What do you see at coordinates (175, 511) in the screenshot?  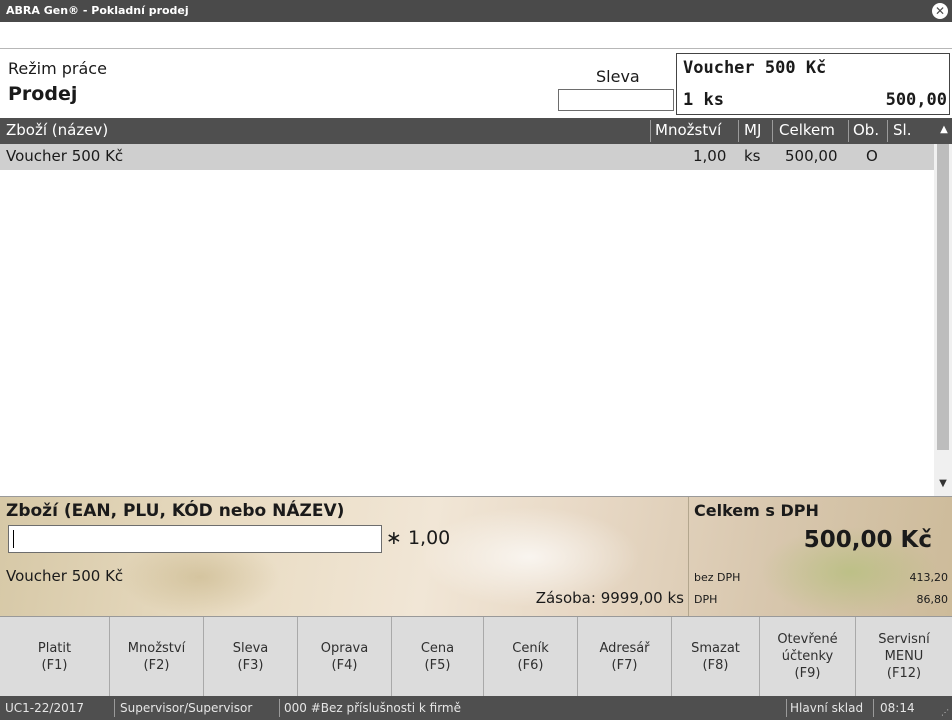 I see `product-entry-label: Zboží (EAN, PLU, KÓD nebo NÁZEV)` at bounding box center [175, 511].